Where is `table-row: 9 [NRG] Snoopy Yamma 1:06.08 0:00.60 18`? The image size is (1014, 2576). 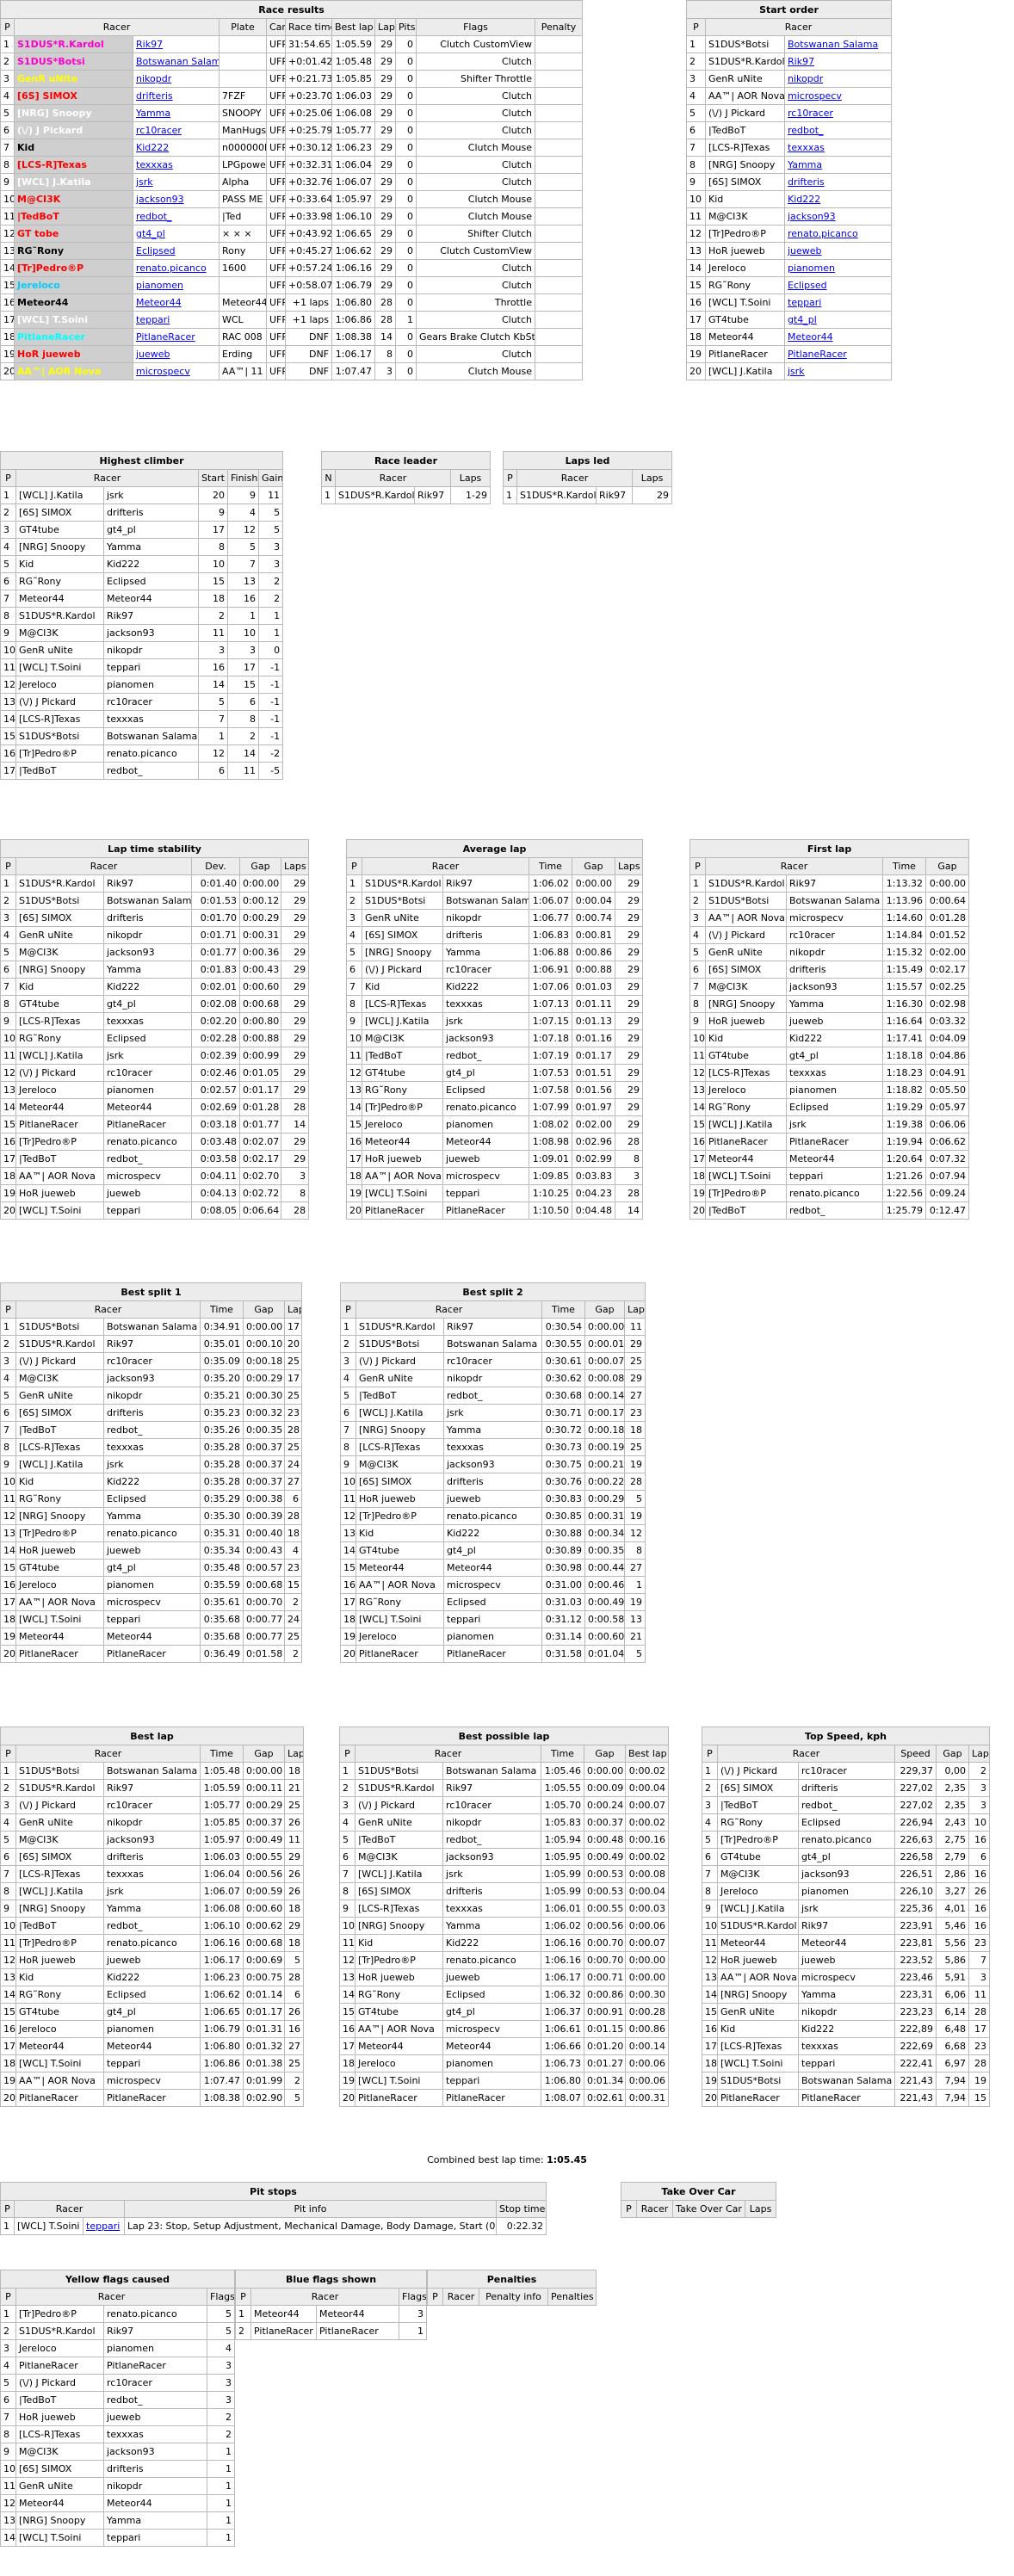 table-row: 9 [NRG] Snoopy Yamma 1:06.08 0:00.60 18 is located at coordinates (152, 1909).